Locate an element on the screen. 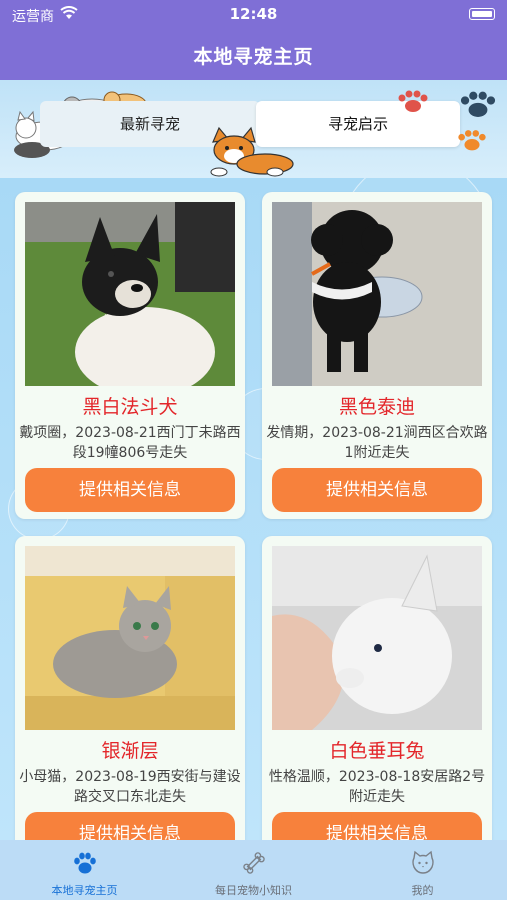  tab-home: 本地寻宠主页 is located at coordinates (84, 870).